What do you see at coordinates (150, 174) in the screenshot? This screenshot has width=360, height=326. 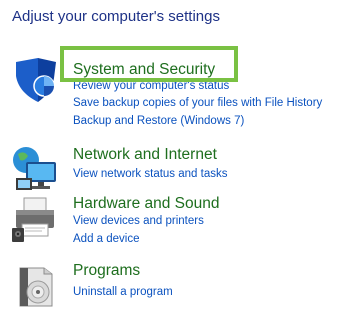 I see `link-network-status: View network status and tasks` at bounding box center [150, 174].